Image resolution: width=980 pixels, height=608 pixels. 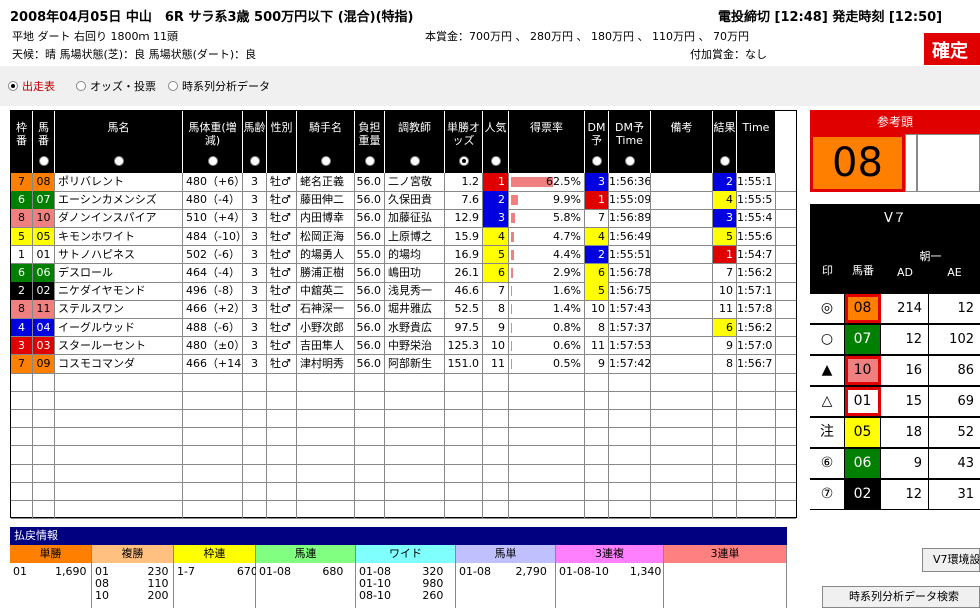 I want to click on column-header-rate: 得票率, so click(x=547, y=142).